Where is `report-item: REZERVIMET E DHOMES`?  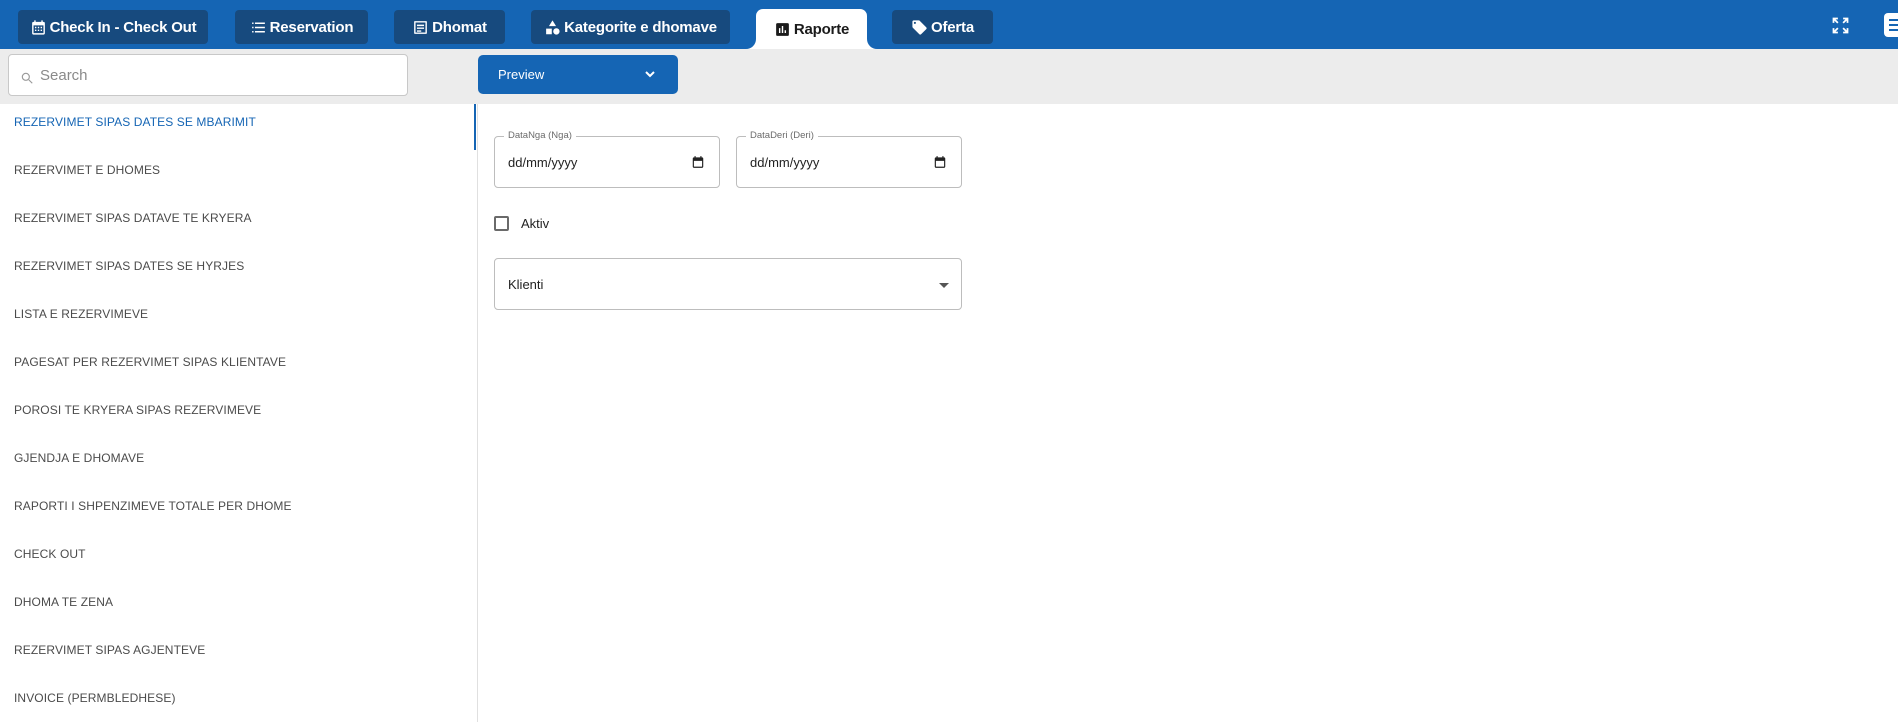 report-item: REZERVIMET E DHOMES is located at coordinates (238, 175).